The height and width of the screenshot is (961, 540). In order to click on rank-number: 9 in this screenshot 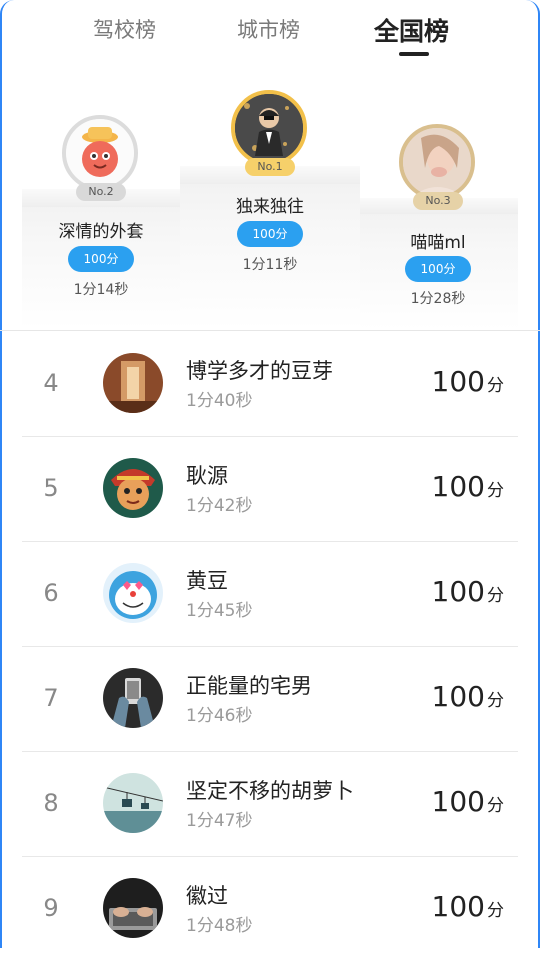, I will do `click(51, 908)`.